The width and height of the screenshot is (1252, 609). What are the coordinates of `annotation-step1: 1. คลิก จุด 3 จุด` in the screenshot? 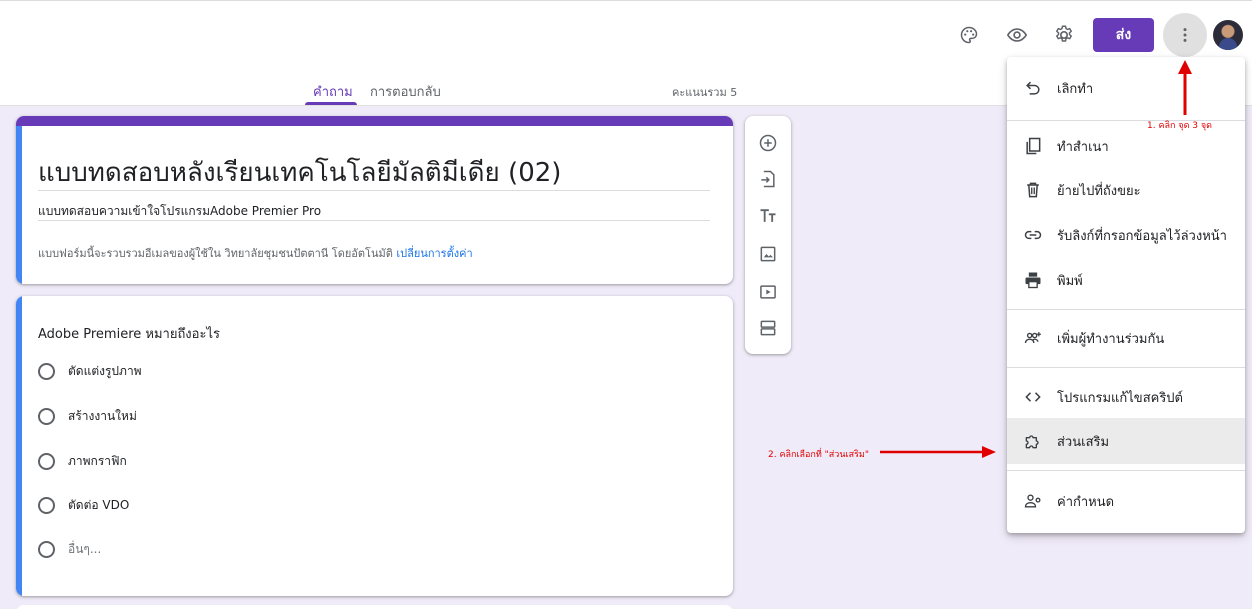 It's located at (1179, 126).